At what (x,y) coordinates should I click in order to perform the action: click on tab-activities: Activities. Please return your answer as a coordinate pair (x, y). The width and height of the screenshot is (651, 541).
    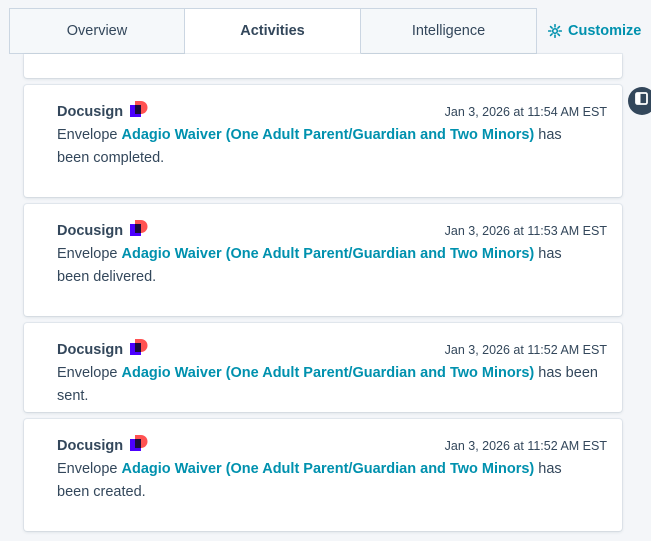
    Looking at the image, I should click on (273, 31).